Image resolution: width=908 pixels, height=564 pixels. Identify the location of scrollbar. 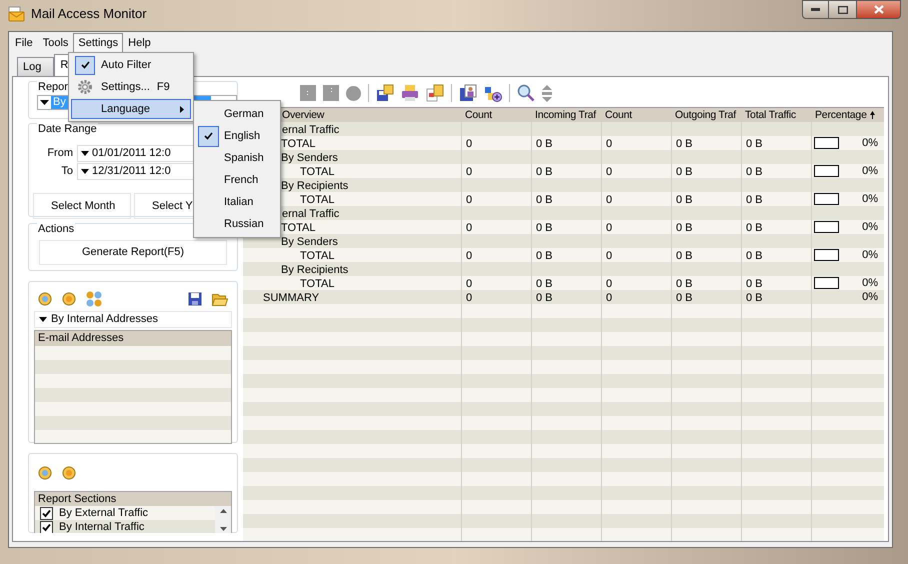
(223, 519).